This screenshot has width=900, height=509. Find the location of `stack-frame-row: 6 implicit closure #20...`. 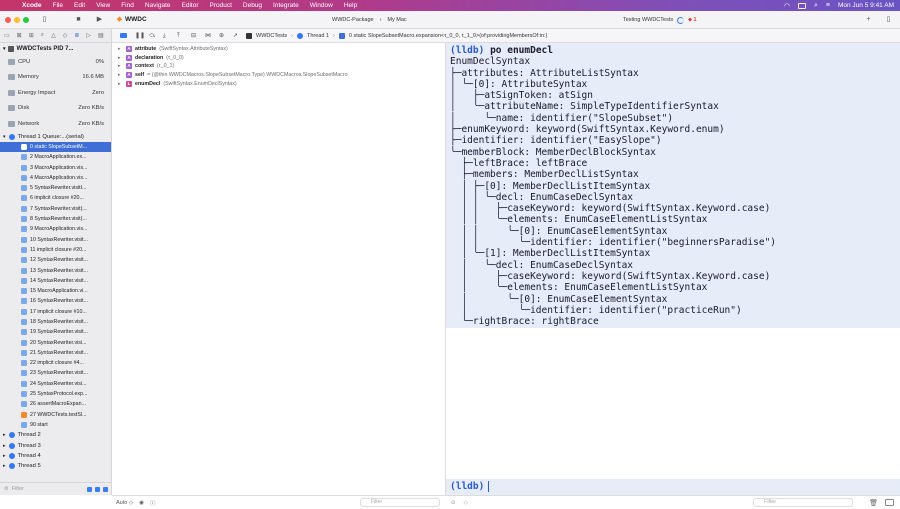

stack-frame-row: 6 implicit closure #20... is located at coordinates (55, 198).